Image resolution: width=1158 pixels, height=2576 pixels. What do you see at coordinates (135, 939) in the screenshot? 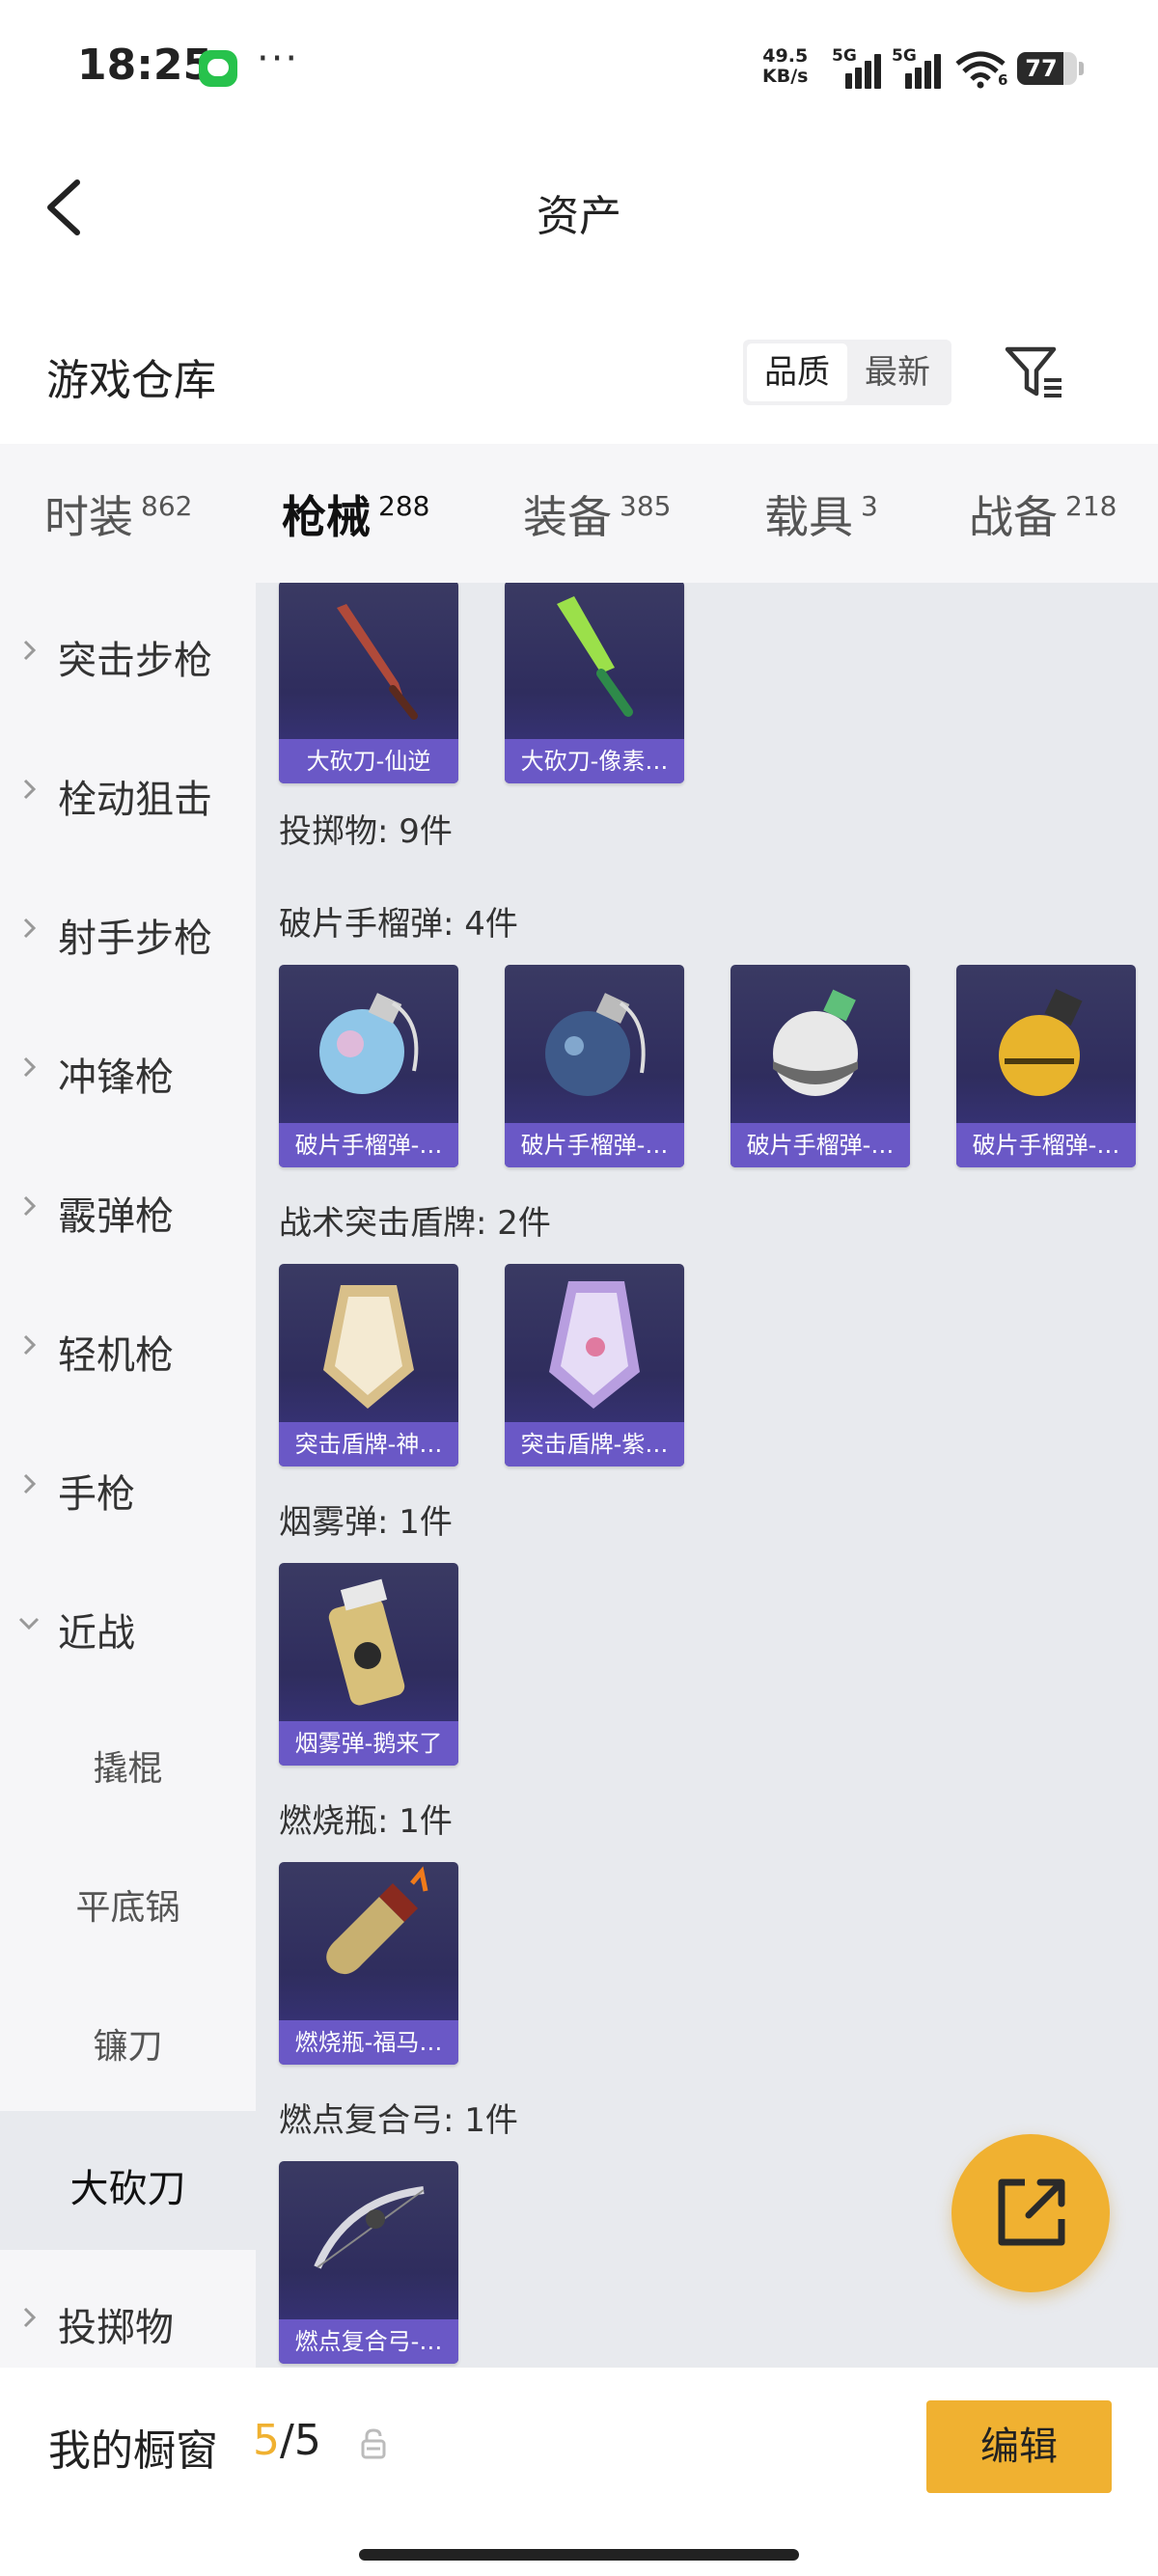
I see `sidebar-item-label: 射手步枪` at bounding box center [135, 939].